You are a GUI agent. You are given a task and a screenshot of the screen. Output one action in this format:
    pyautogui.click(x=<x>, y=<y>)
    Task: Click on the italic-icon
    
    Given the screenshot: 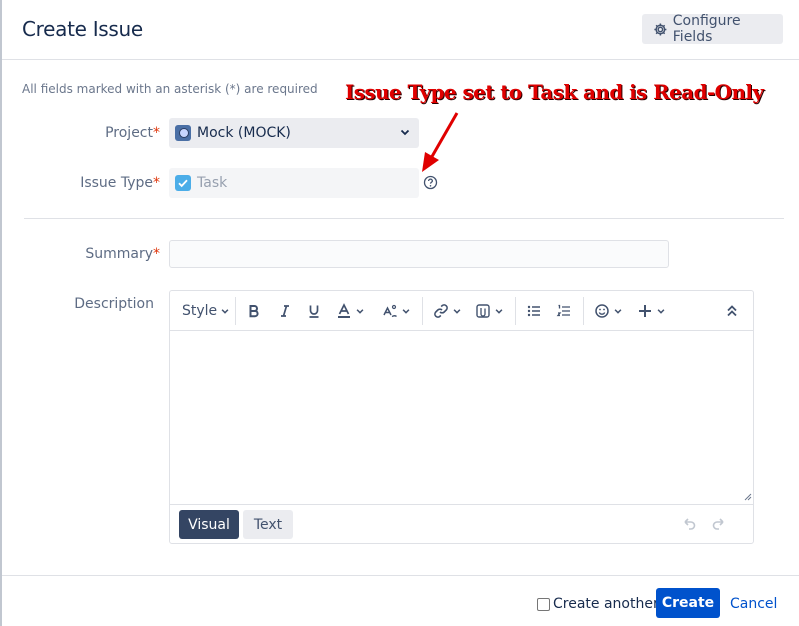 What is the action you would take?
    pyautogui.click(x=285, y=311)
    